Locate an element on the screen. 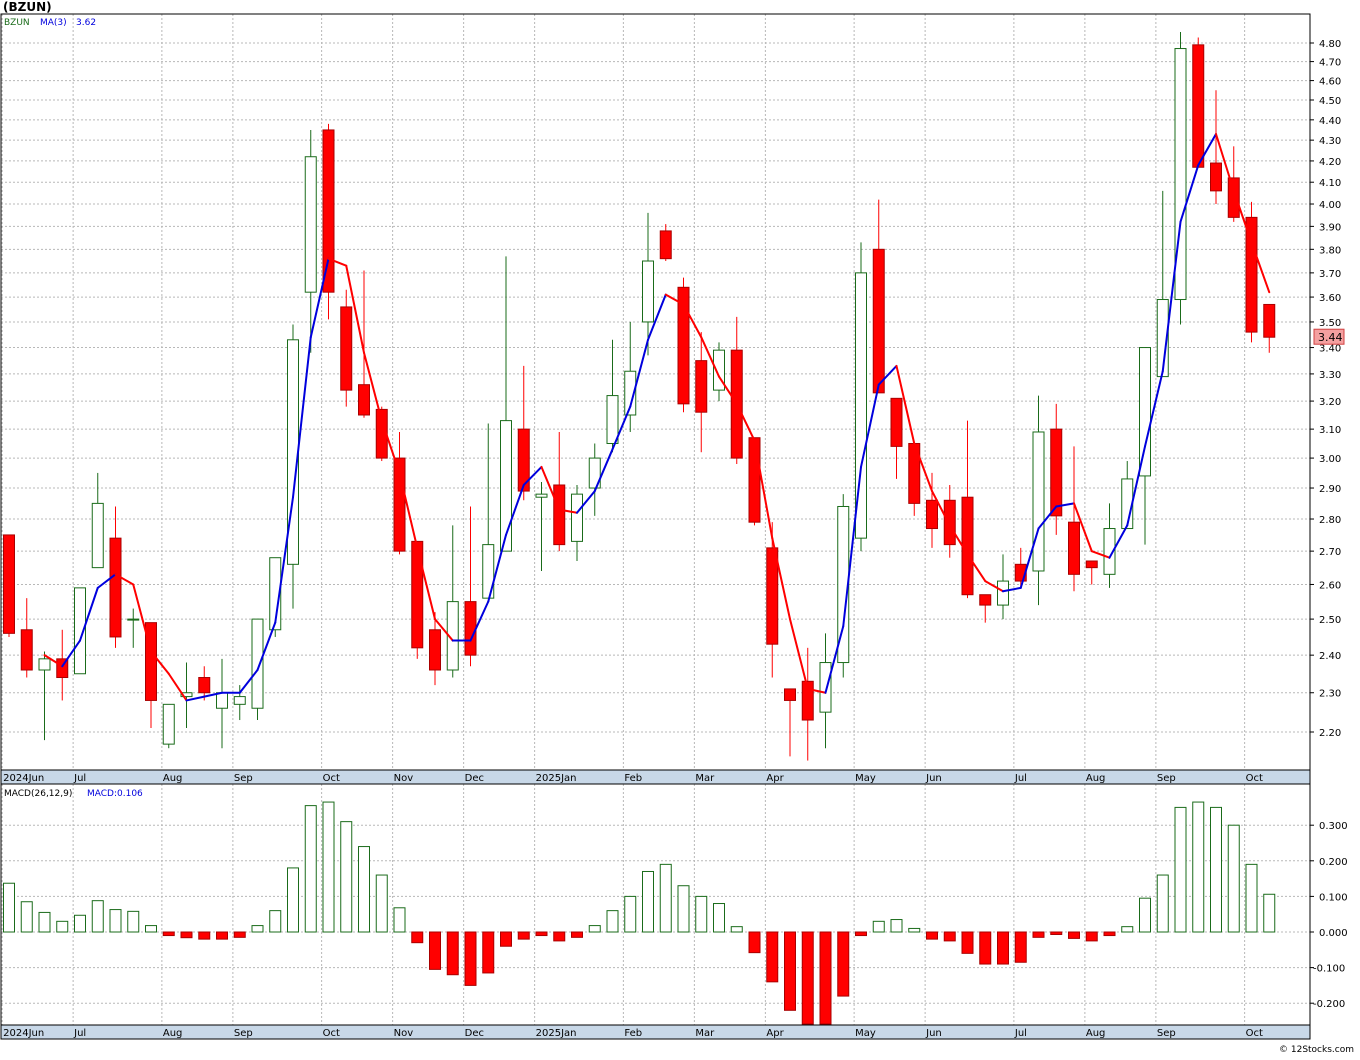  macd-tick-label: 0.300 is located at coordinates (1333, 826).